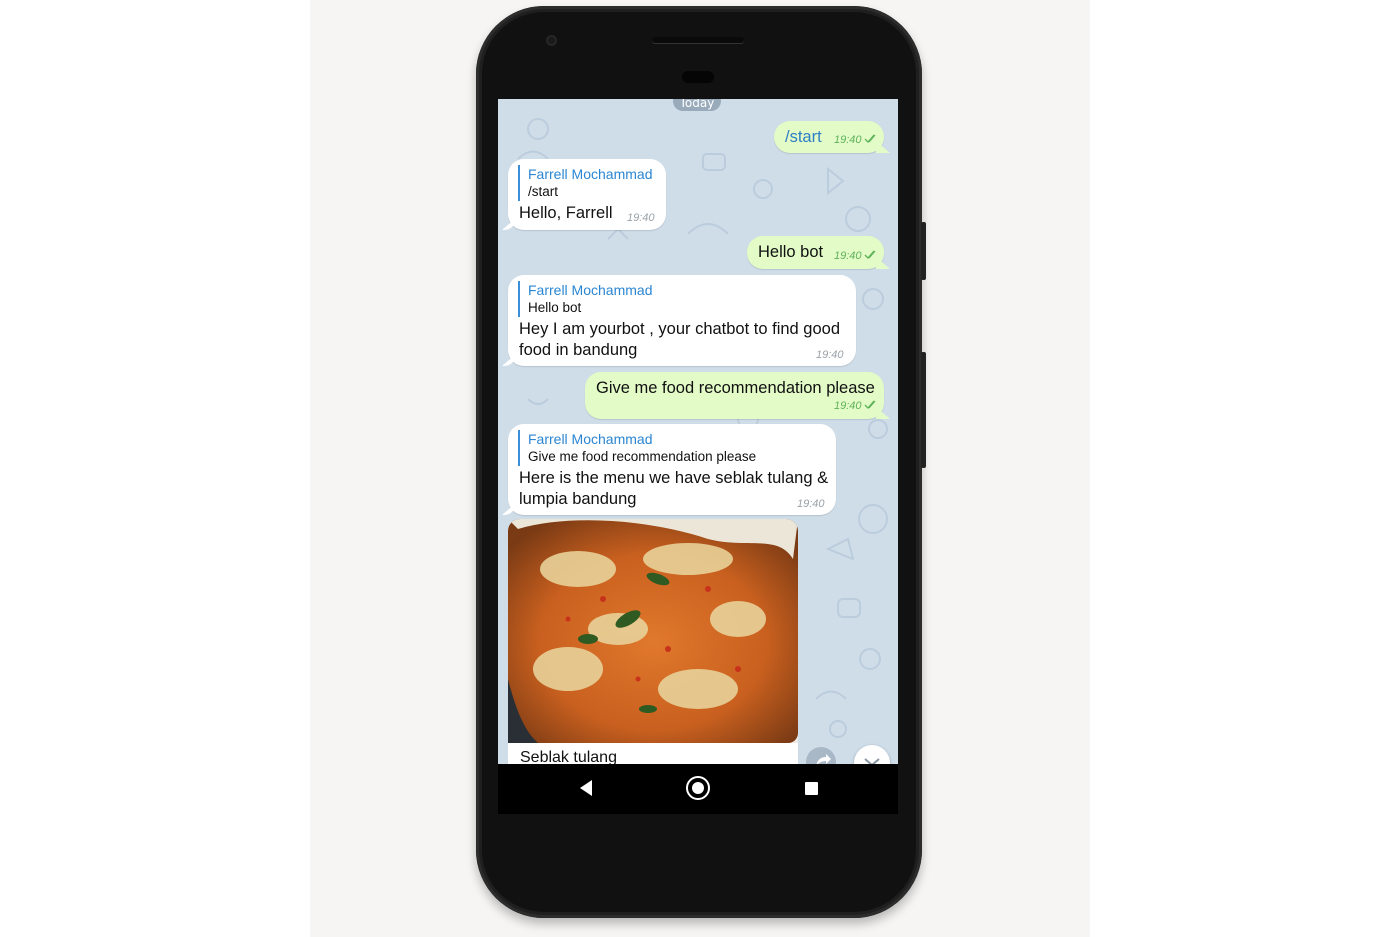 This screenshot has height=937, width=1400. I want to click on share-icon, so click(823, 759).